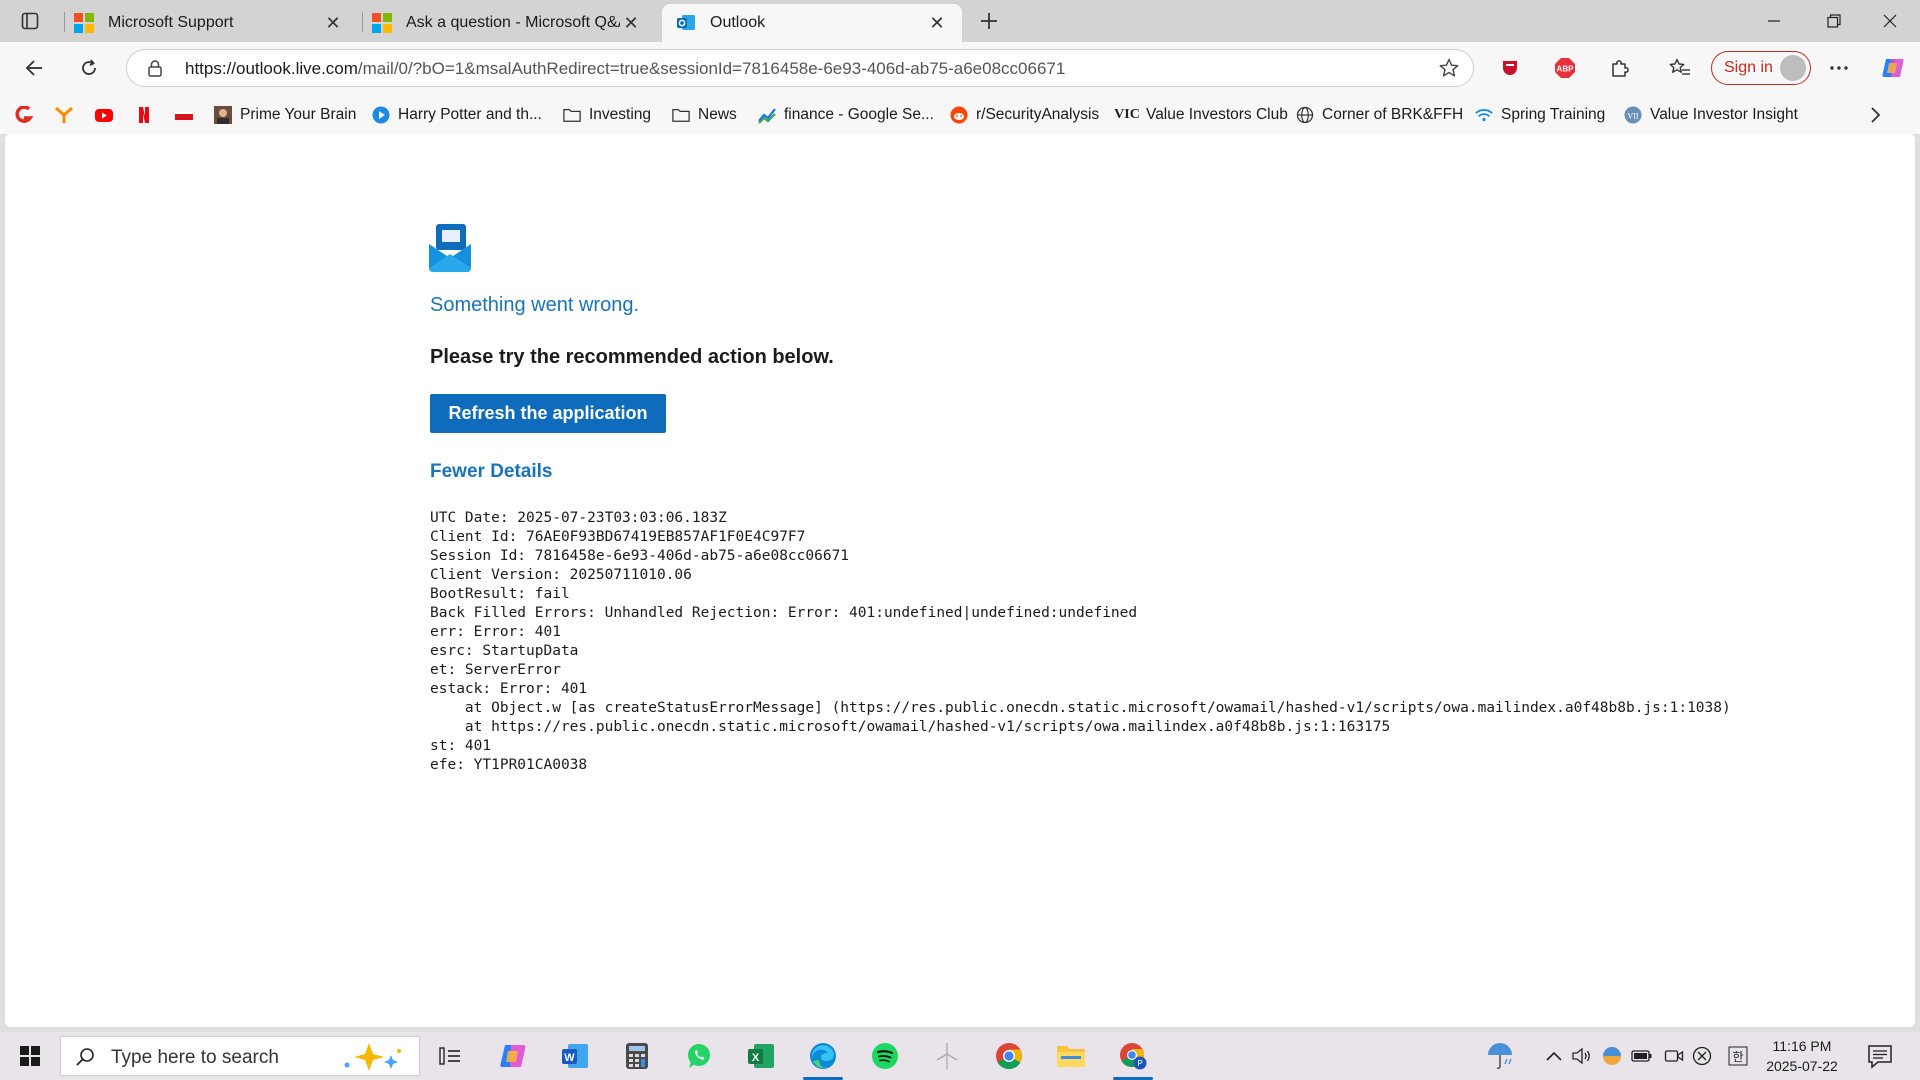 The height and width of the screenshot is (1080, 1920). What do you see at coordinates (1127, 114) in the screenshot?
I see `vic-logo-icon: VIC` at bounding box center [1127, 114].